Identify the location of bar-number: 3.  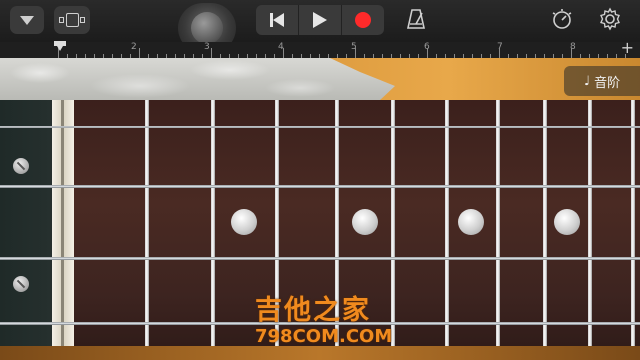
(207, 47).